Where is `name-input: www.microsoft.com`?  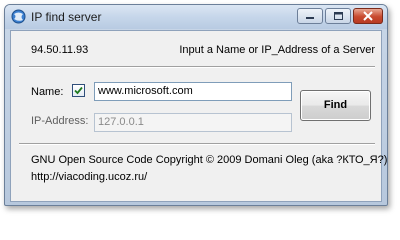 name-input: www.microsoft.com is located at coordinates (193, 91).